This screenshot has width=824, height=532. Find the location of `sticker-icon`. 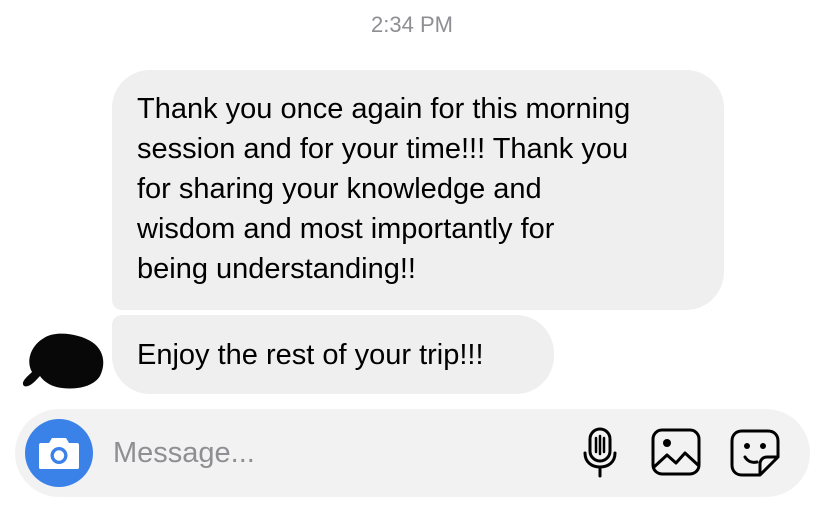

sticker-icon is located at coordinates (755, 453).